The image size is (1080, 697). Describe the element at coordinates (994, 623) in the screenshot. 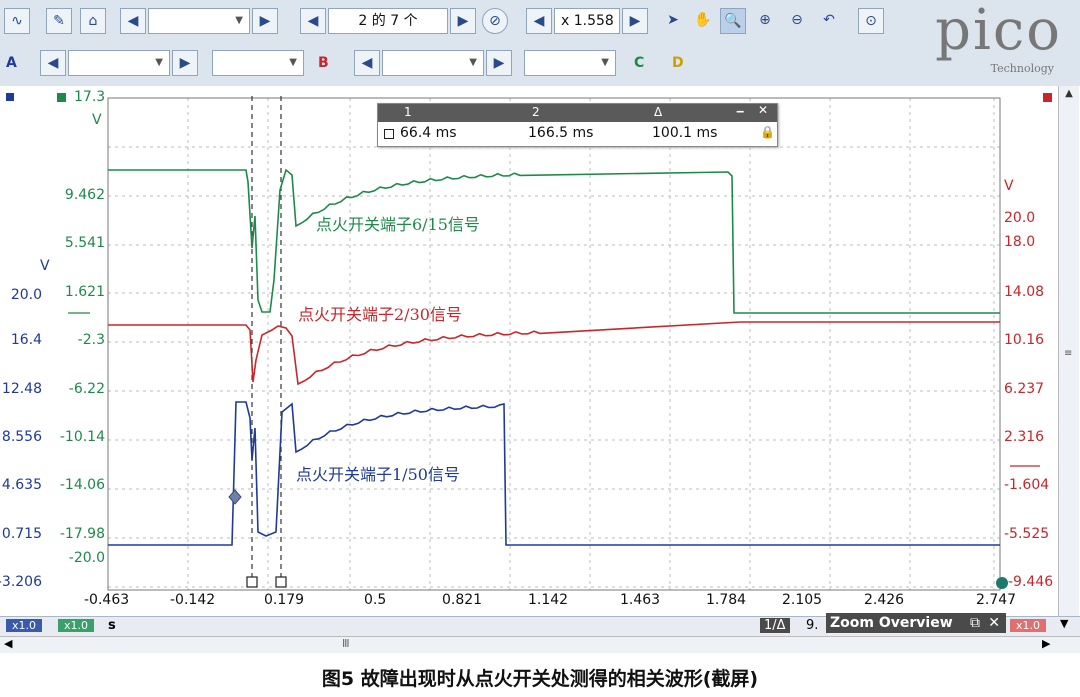

I see `close-overview-icon: ✕` at that location.